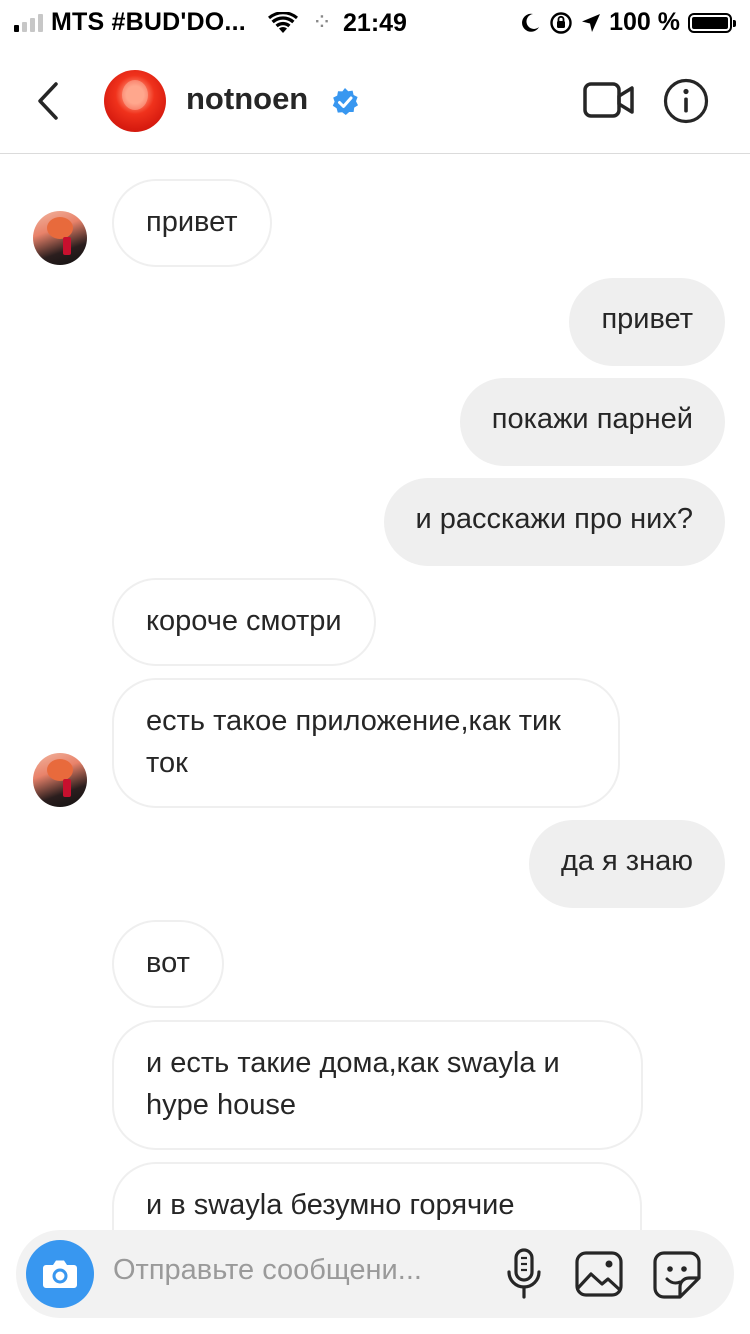 Image resolution: width=750 pixels, height=1334 pixels. I want to click on back-arrow-icon, so click(50, 101).